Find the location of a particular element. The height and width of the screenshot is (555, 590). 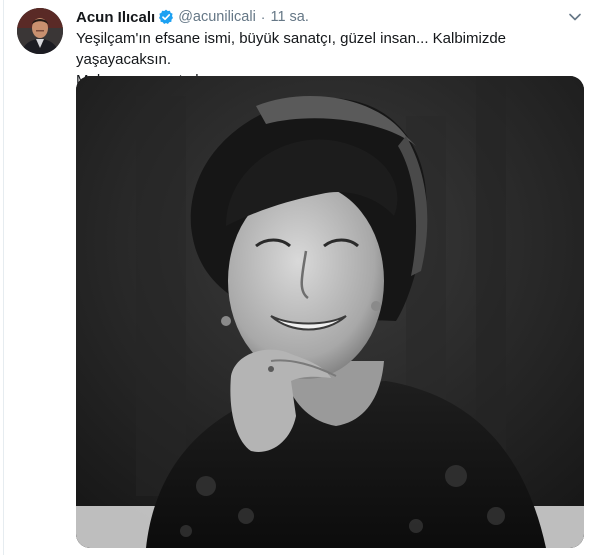

verified-badge-icon is located at coordinates (166, 17).